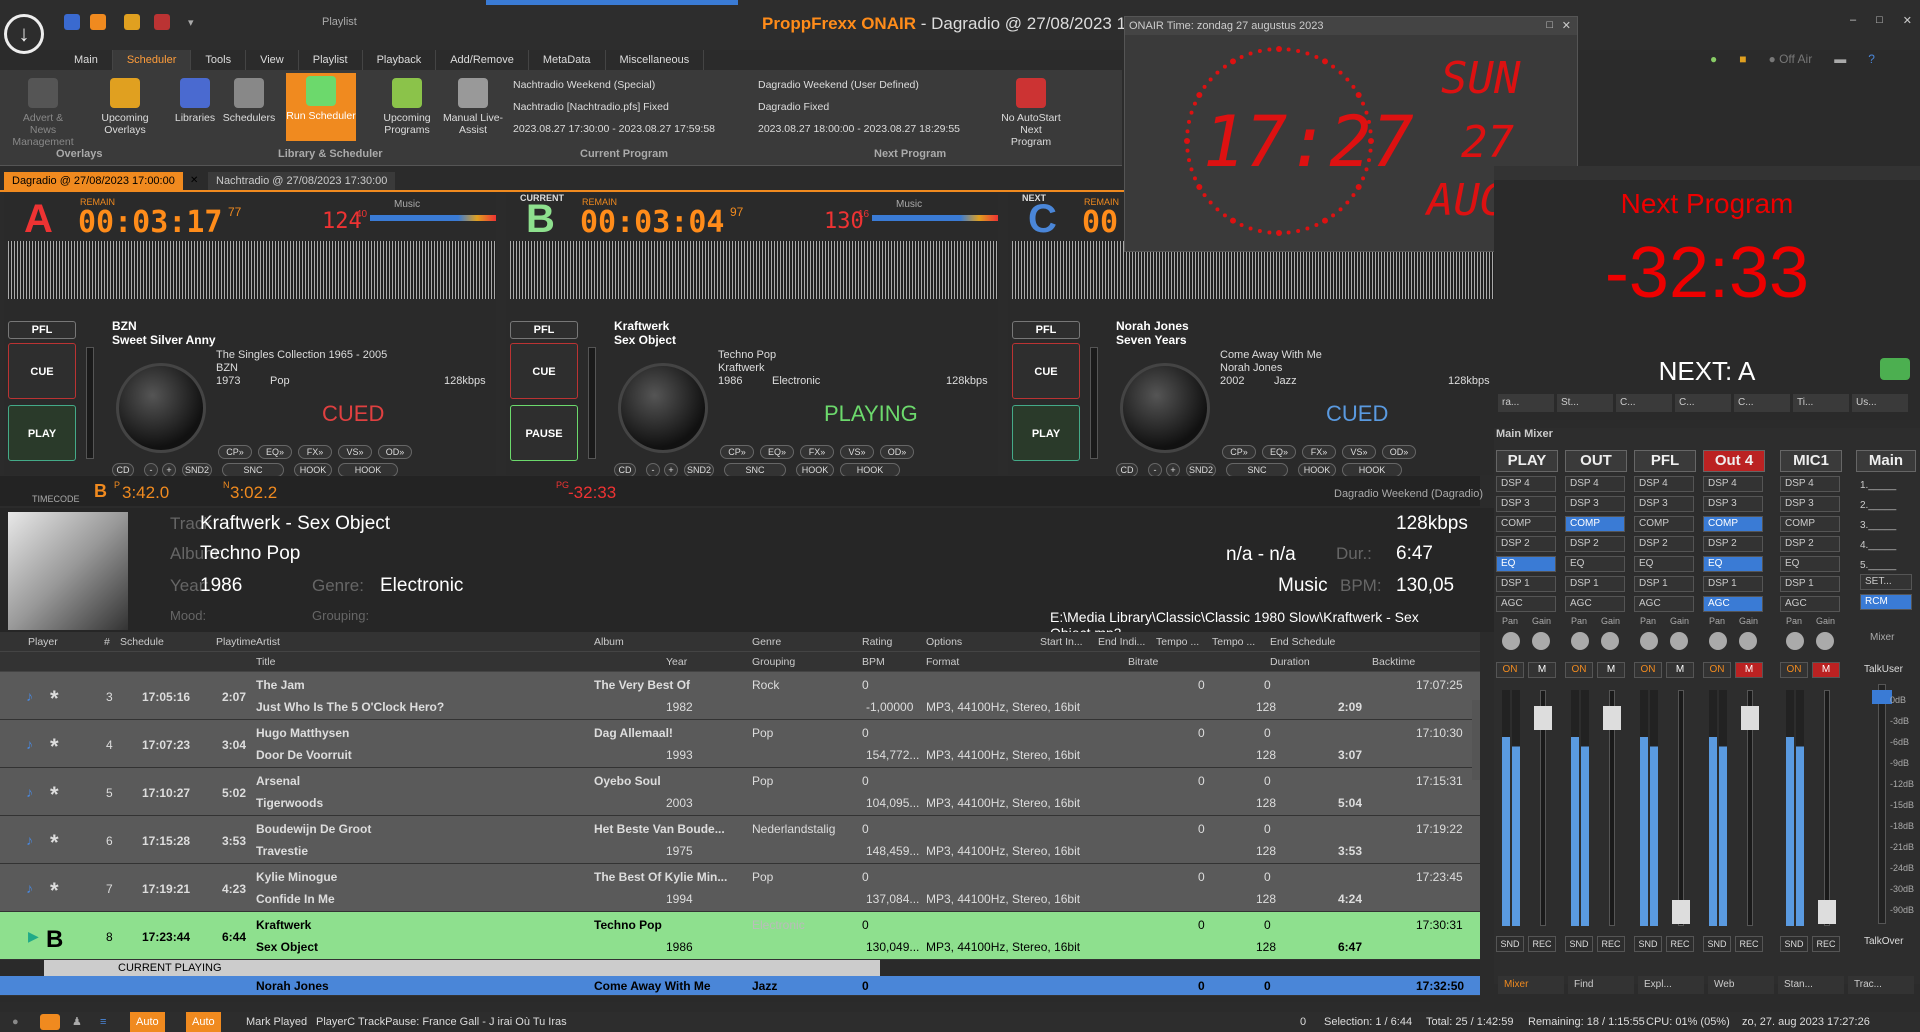  Describe the element at coordinates (1665, 461) in the screenshot. I see `mixer-channel-pfl: PFL` at that location.